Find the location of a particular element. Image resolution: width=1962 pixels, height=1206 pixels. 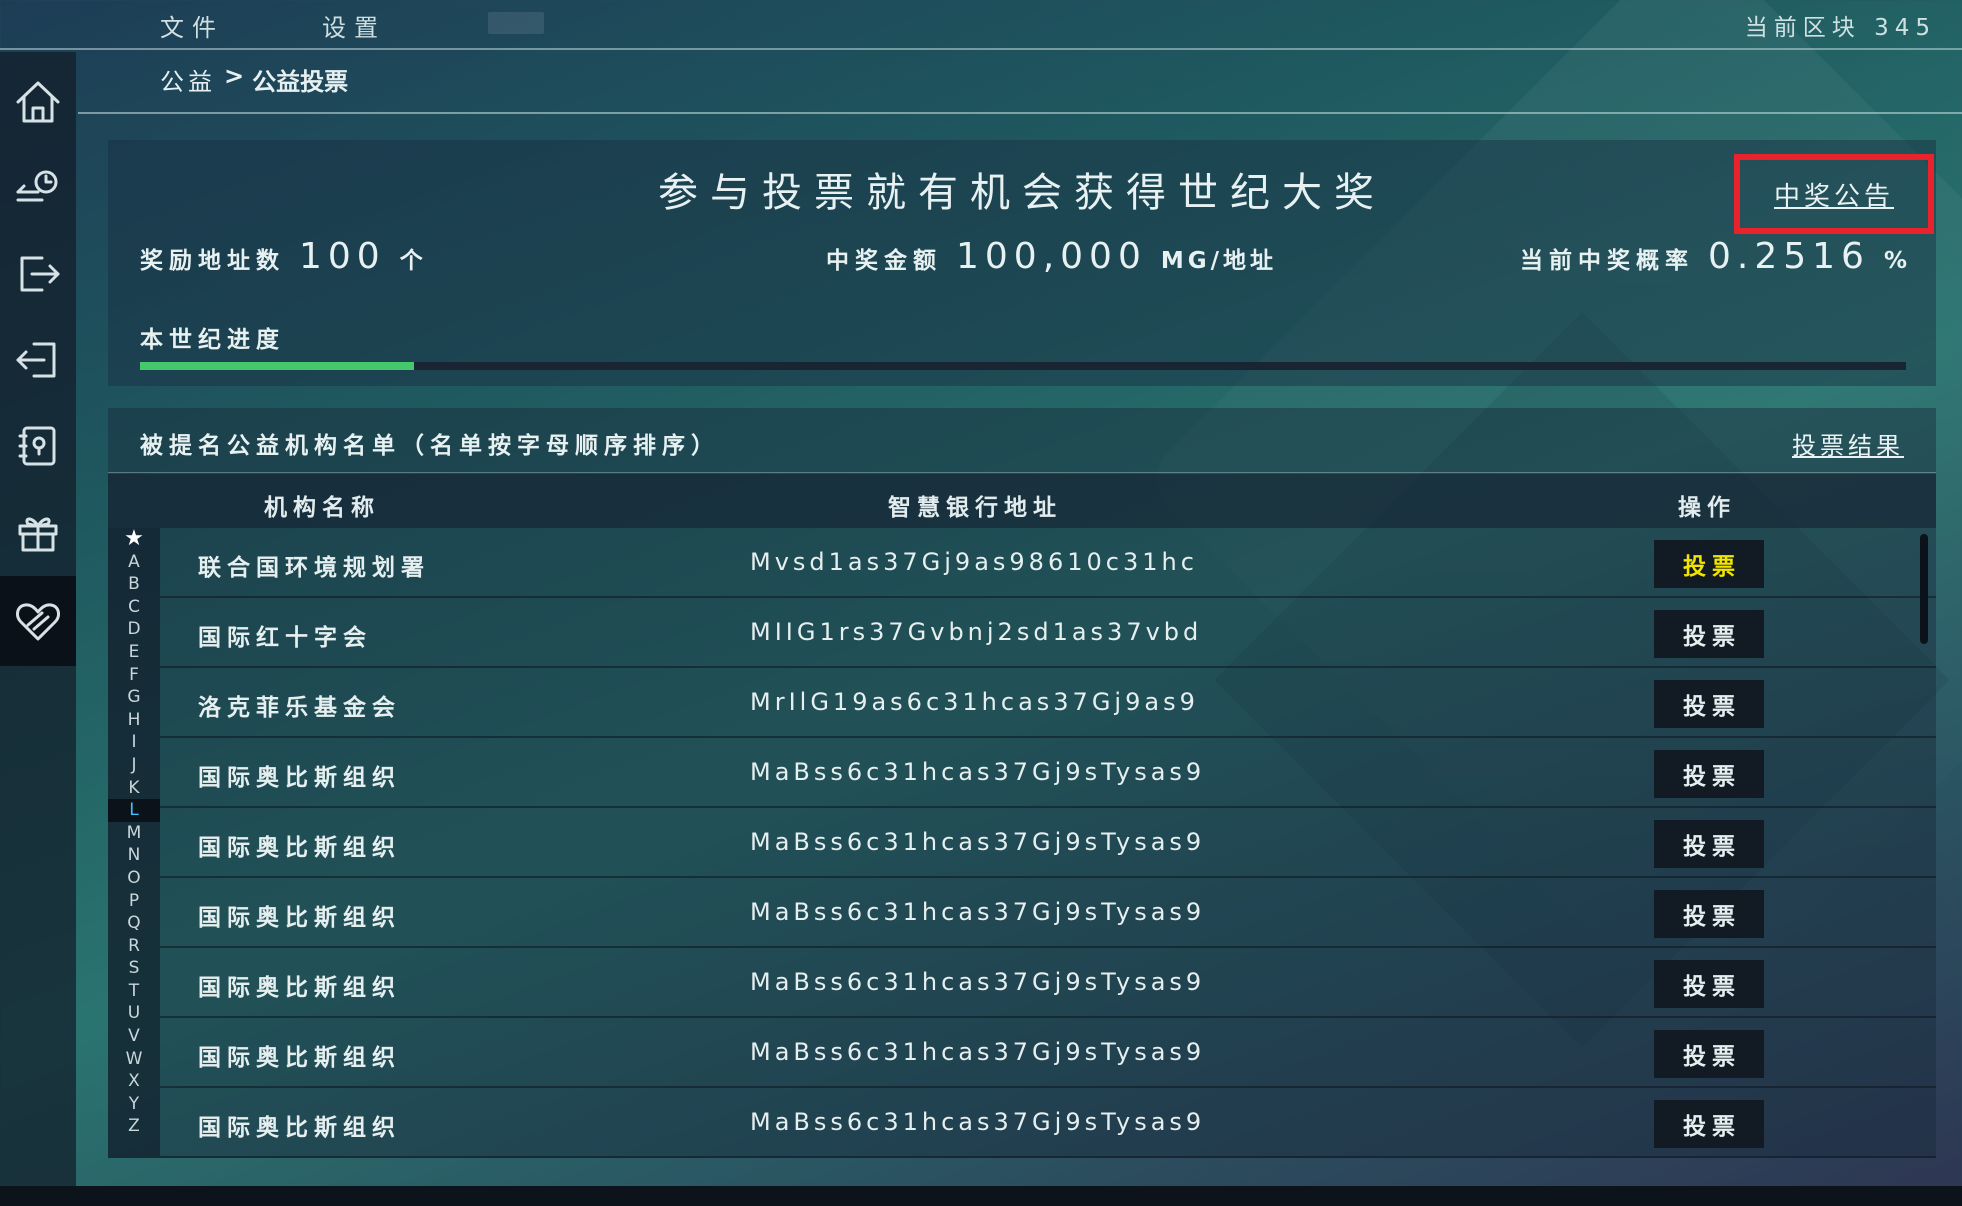

vote-results-link: 投票结果 is located at coordinates (1848, 443).